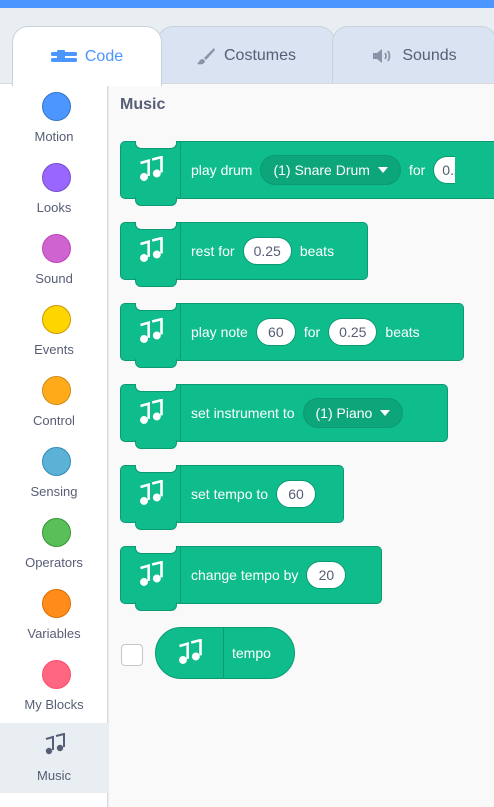 The image size is (494, 807). What do you see at coordinates (56, 674) in the screenshot?
I see `my-blocks-category-dot` at bounding box center [56, 674].